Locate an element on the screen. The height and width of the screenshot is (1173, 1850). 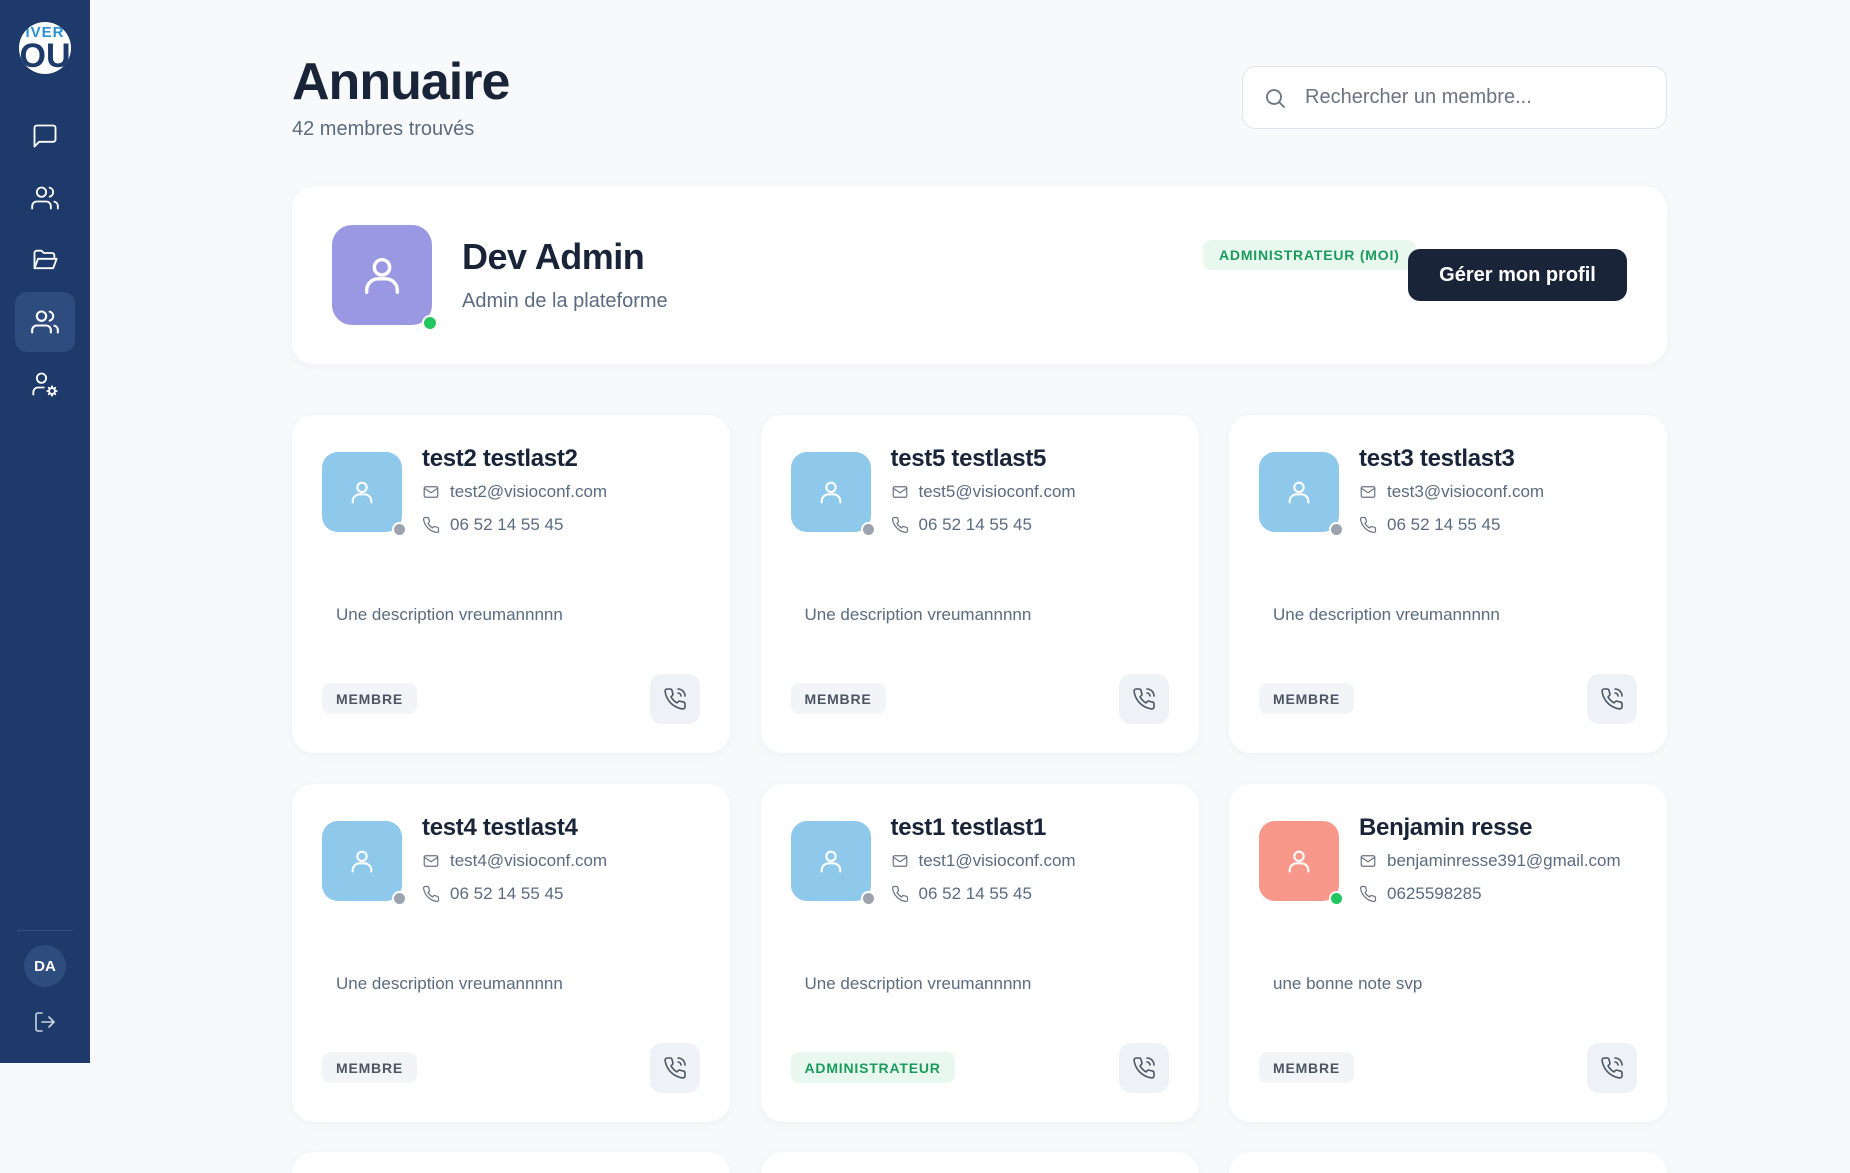
sidebar-item-teams is located at coordinates (45, 198).